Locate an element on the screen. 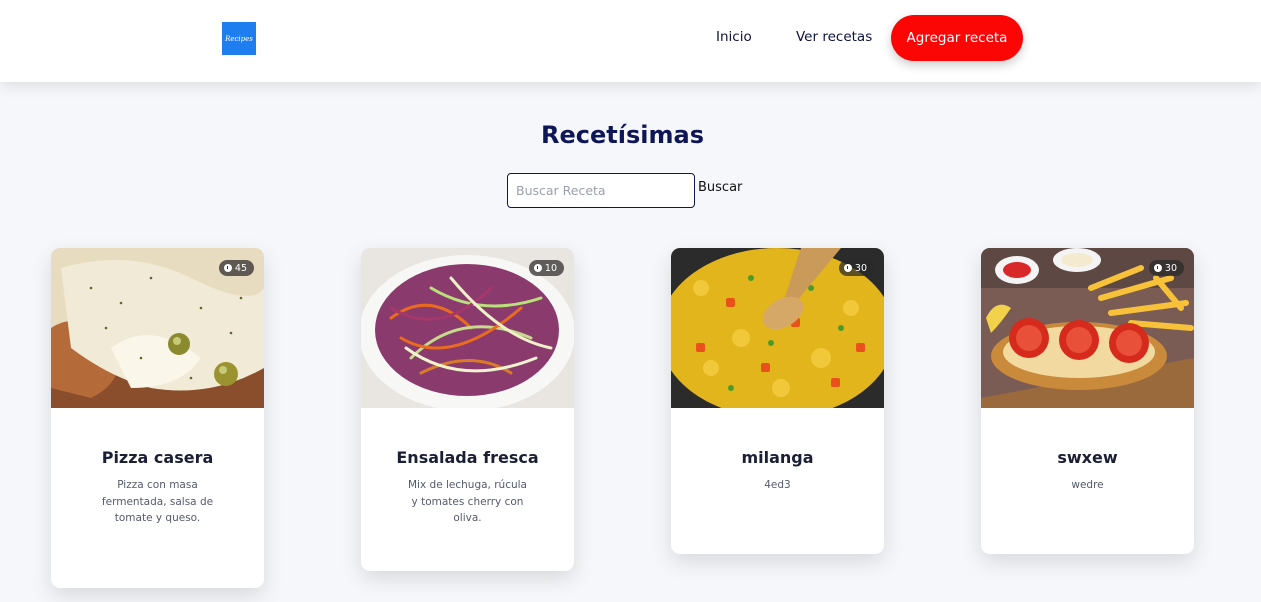  recipe-image: 10 is located at coordinates (467, 328).